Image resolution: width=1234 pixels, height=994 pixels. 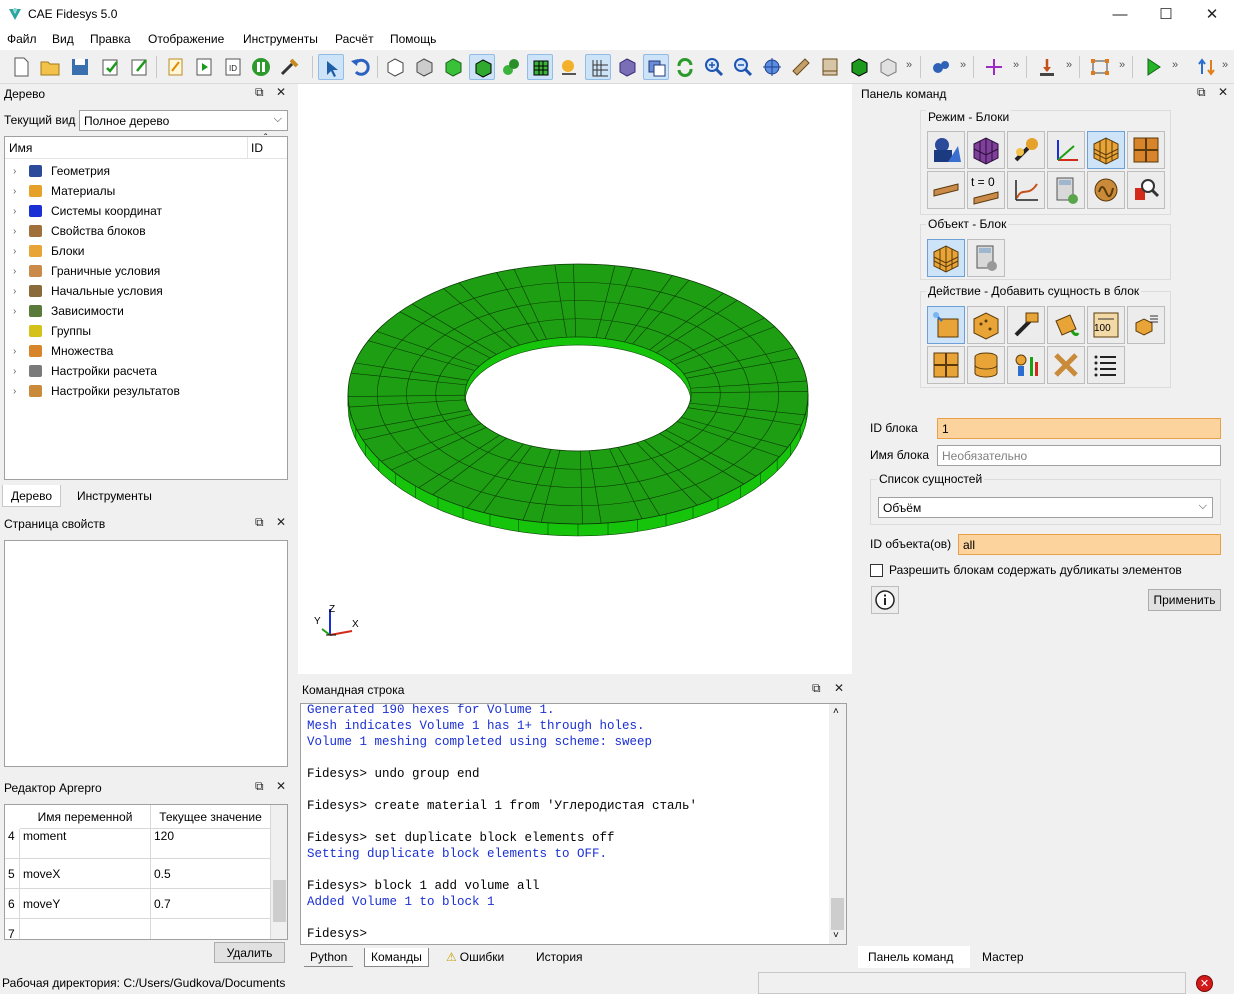 What do you see at coordinates (1066, 190) in the screenshot?
I see `calc-settings-mode-button` at bounding box center [1066, 190].